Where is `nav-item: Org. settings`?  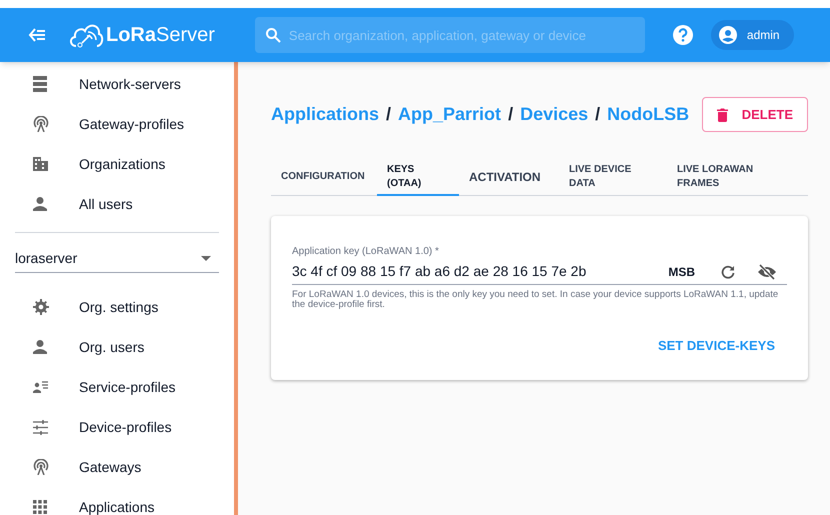
nav-item: Org. settings is located at coordinates (117, 307).